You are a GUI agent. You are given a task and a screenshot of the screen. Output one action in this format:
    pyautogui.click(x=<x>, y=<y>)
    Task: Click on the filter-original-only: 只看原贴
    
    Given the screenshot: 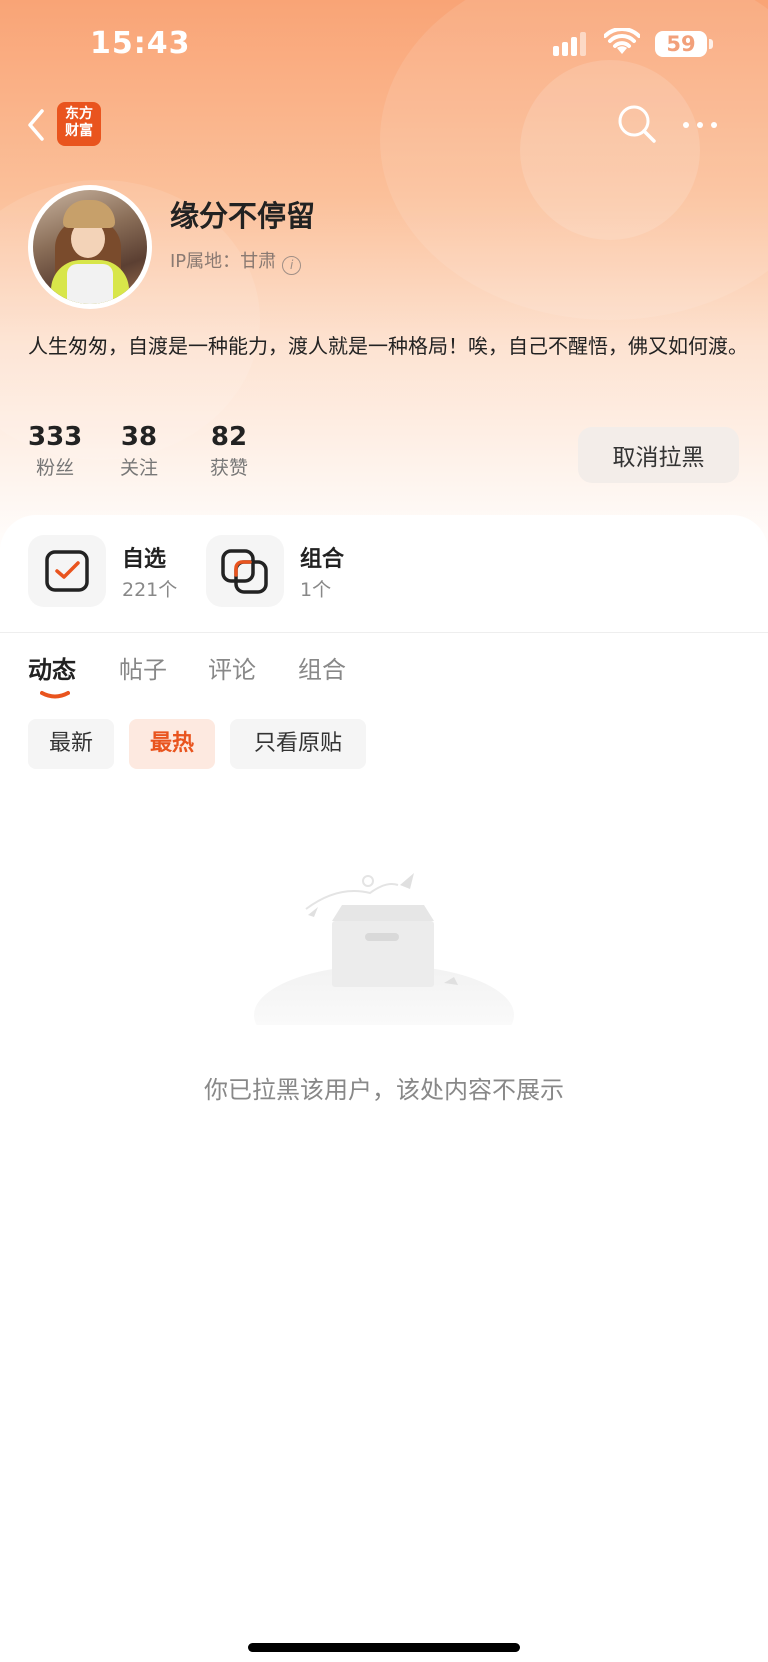 What is the action you would take?
    pyautogui.click(x=298, y=744)
    